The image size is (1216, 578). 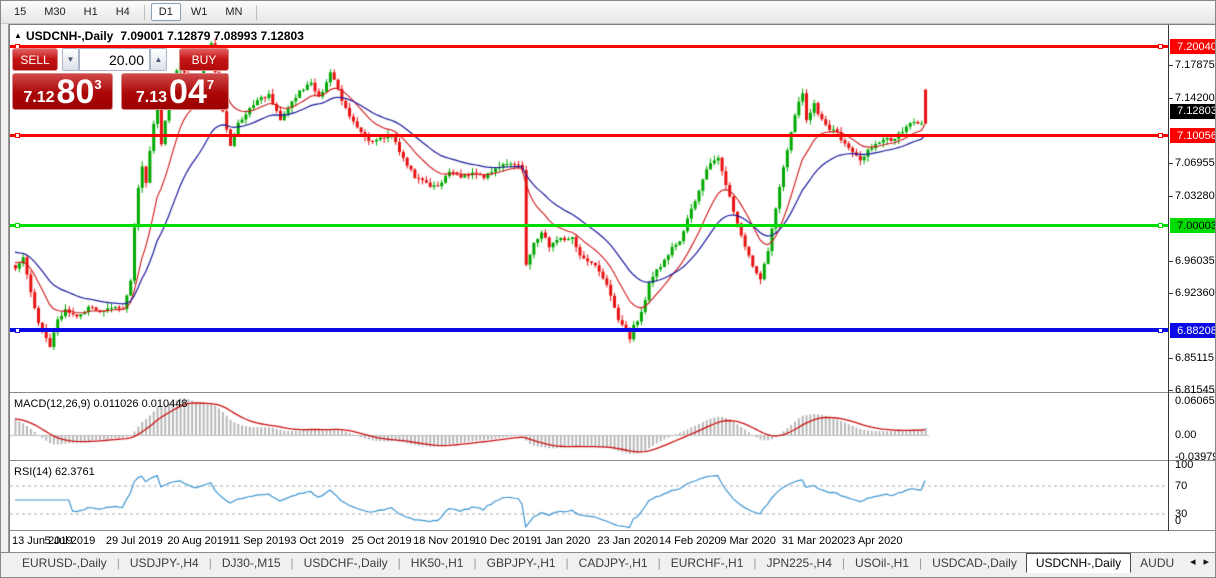 What do you see at coordinates (1206, 561) in the screenshot?
I see `tab-scroll-right-icon: ▸` at bounding box center [1206, 561].